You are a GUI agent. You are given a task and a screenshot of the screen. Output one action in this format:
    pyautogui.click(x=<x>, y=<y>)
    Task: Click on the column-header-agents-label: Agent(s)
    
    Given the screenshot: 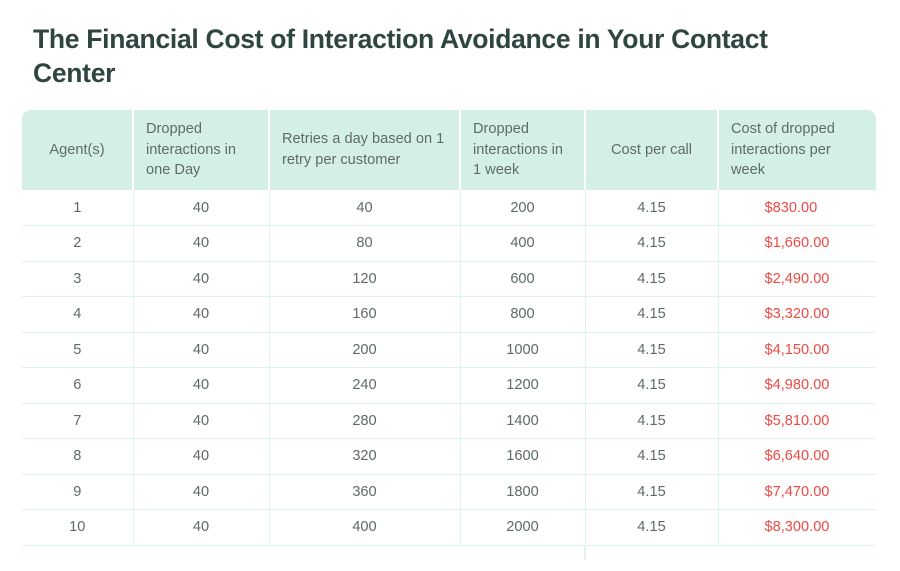 What is the action you would take?
    pyautogui.click(x=77, y=149)
    